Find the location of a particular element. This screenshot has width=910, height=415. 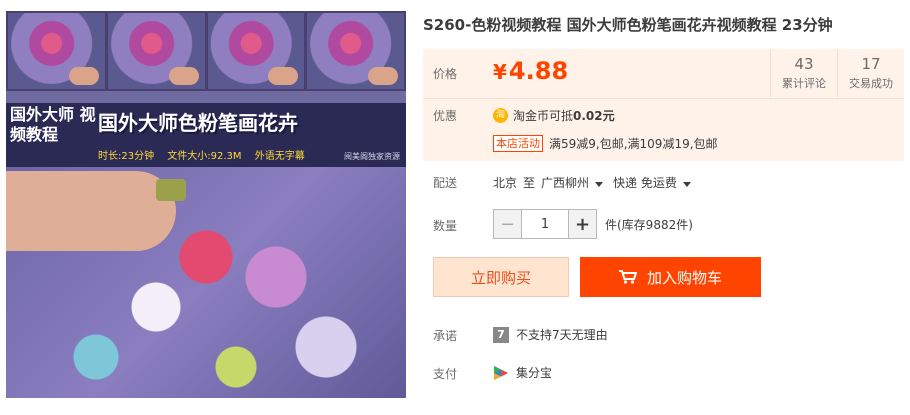

artist-hand is located at coordinates (91, 211).